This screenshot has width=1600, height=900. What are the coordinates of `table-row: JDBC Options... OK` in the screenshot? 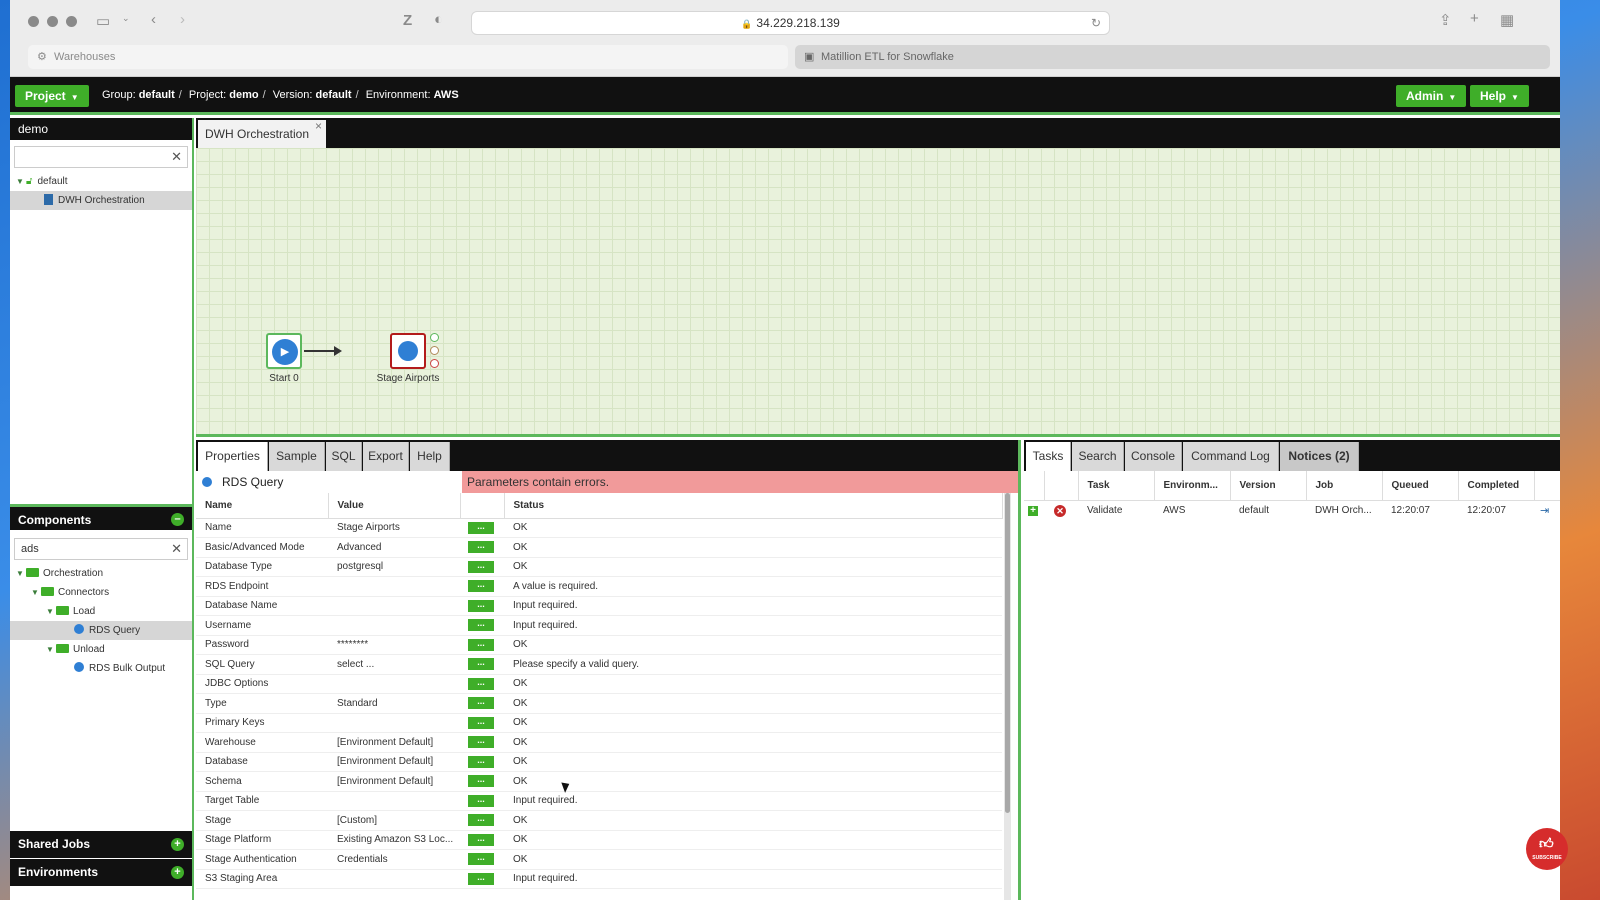 It's located at (599, 684).